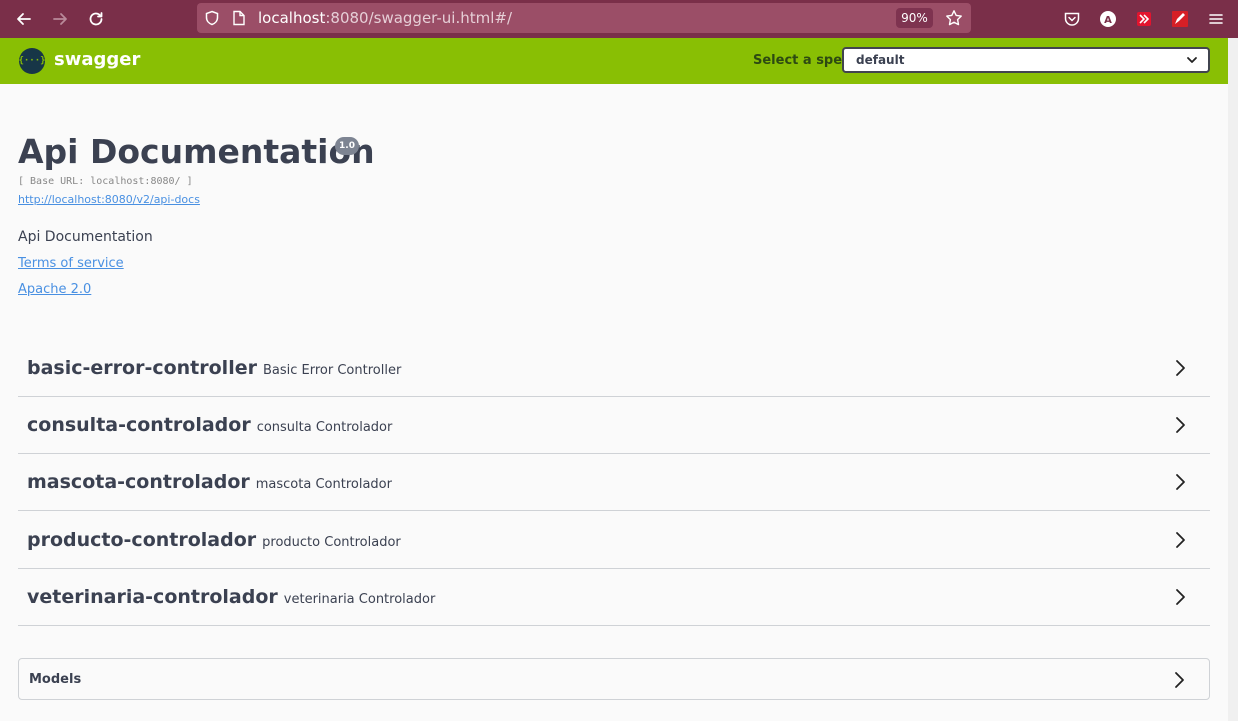  What do you see at coordinates (1216, 19) in the screenshot?
I see `menu-icon` at bounding box center [1216, 19].